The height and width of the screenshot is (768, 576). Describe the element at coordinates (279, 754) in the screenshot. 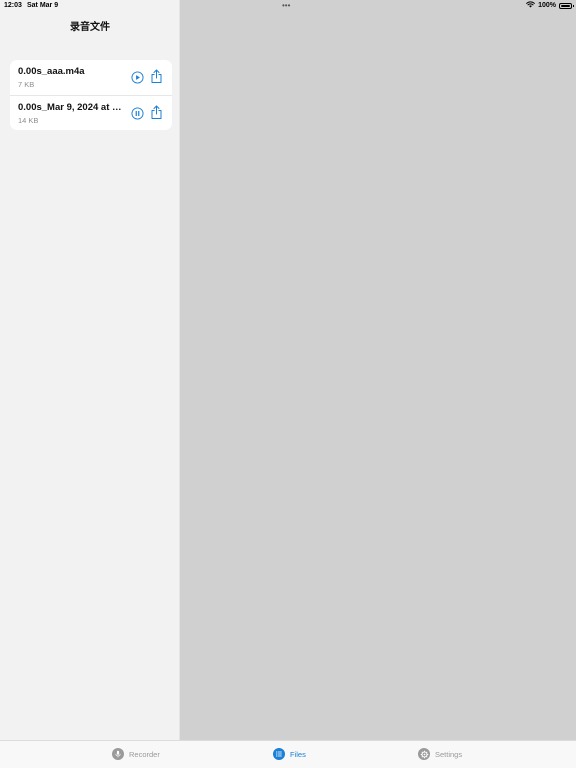

I see `list-icon` at that location.